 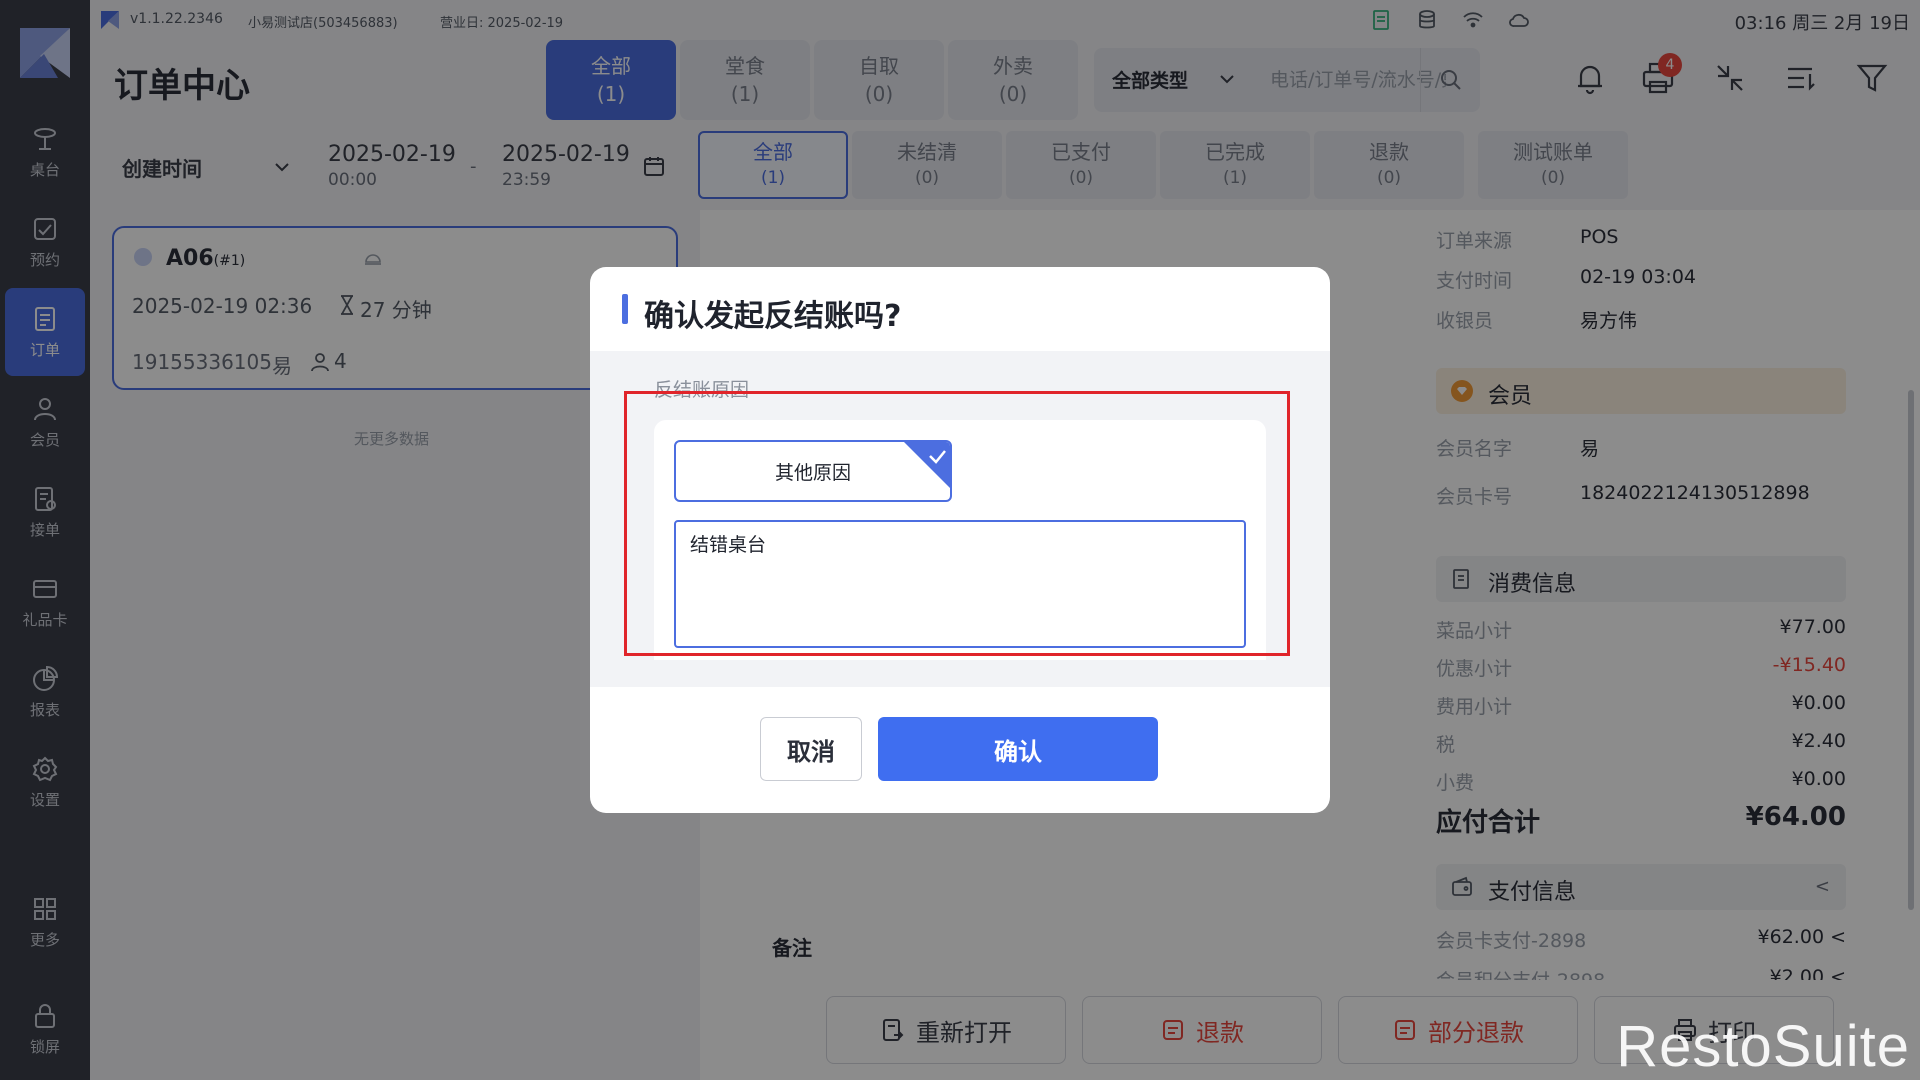 What do you see at coordinates (1763, 1046) in the screenshot?
I see `brand-watermark: RestoSuite` at bounding box center [1763, 1046].